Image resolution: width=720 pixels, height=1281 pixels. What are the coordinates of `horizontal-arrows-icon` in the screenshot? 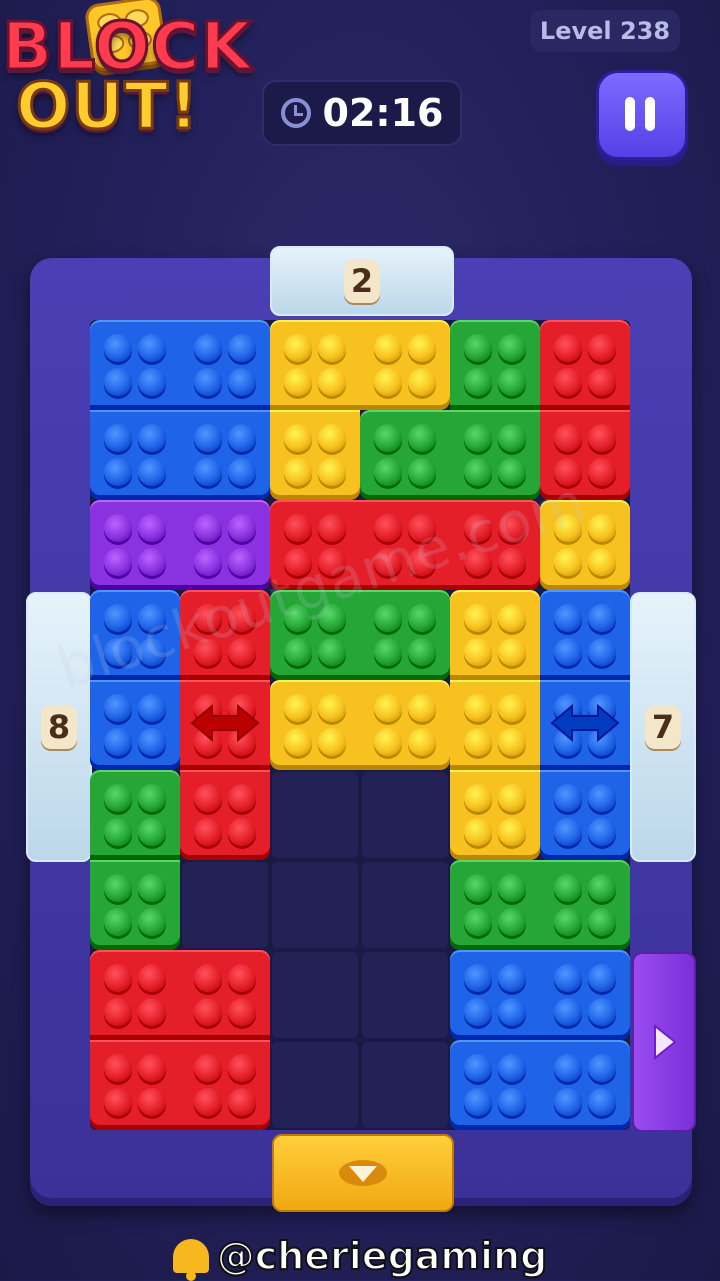 It's located at (225, 727).